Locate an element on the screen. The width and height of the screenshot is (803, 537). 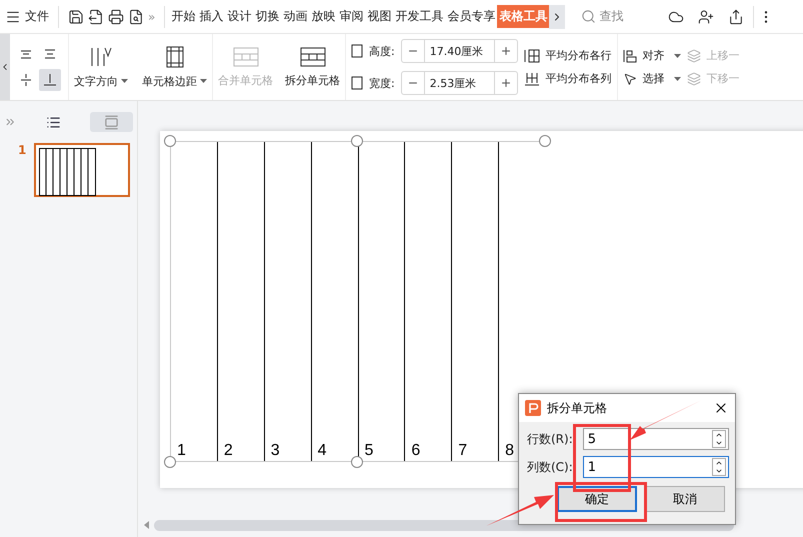
dialog-title: 拆分单元格 is located at coordinates (577, 408).